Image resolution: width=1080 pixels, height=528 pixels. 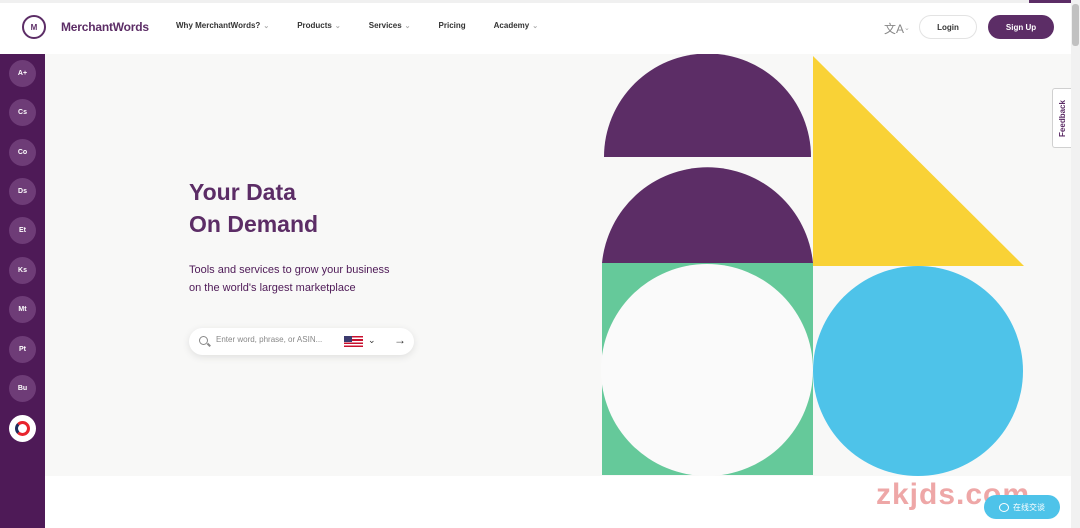 I want to click on translate-icon: 文A, so click(x=894, y=28).